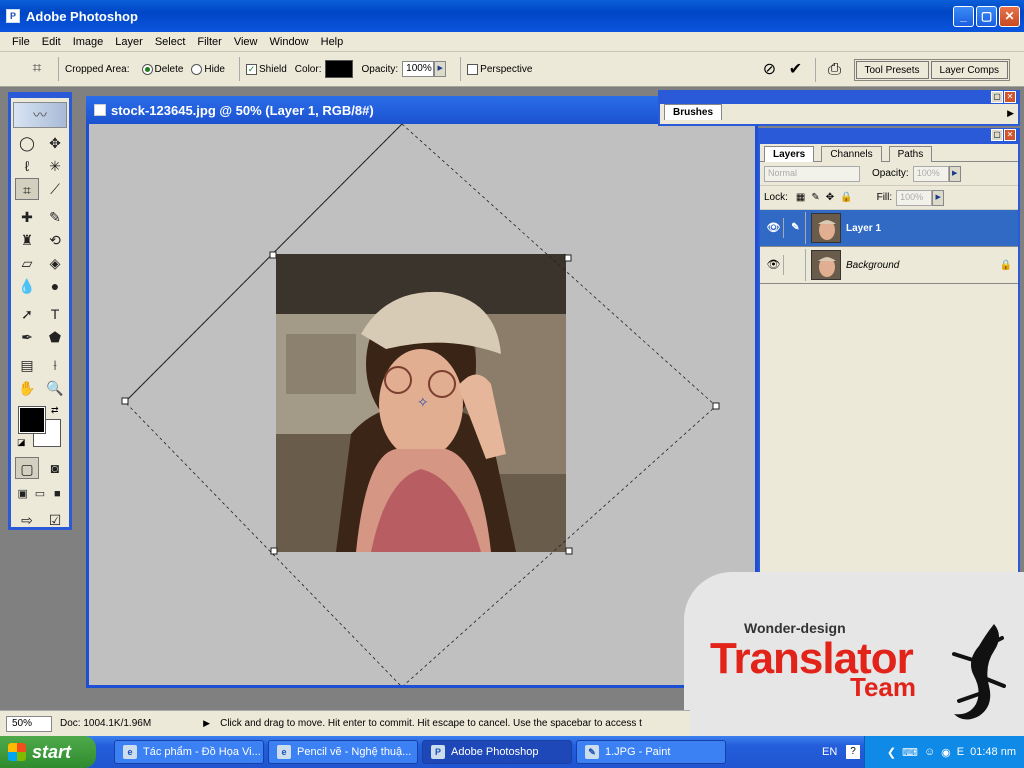 The width and height of the screenshot is (1024, 768). I want to click on language-indicator: EN, so click(829, 752).